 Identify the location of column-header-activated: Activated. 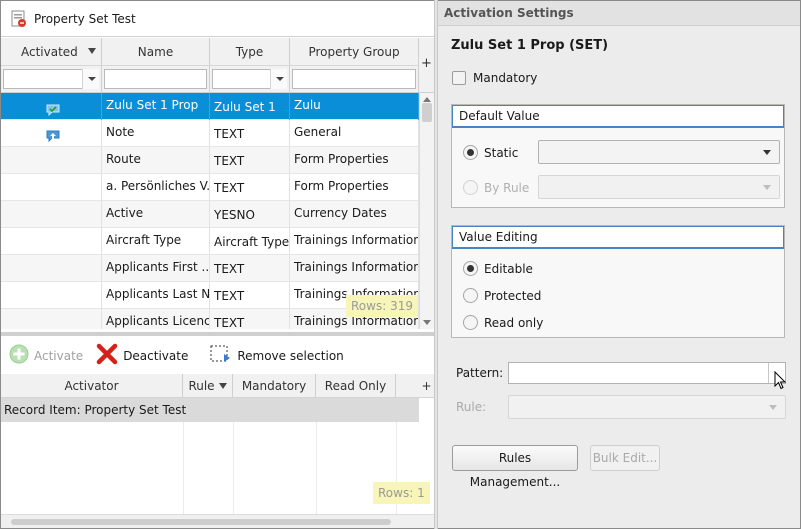
(51, 52).